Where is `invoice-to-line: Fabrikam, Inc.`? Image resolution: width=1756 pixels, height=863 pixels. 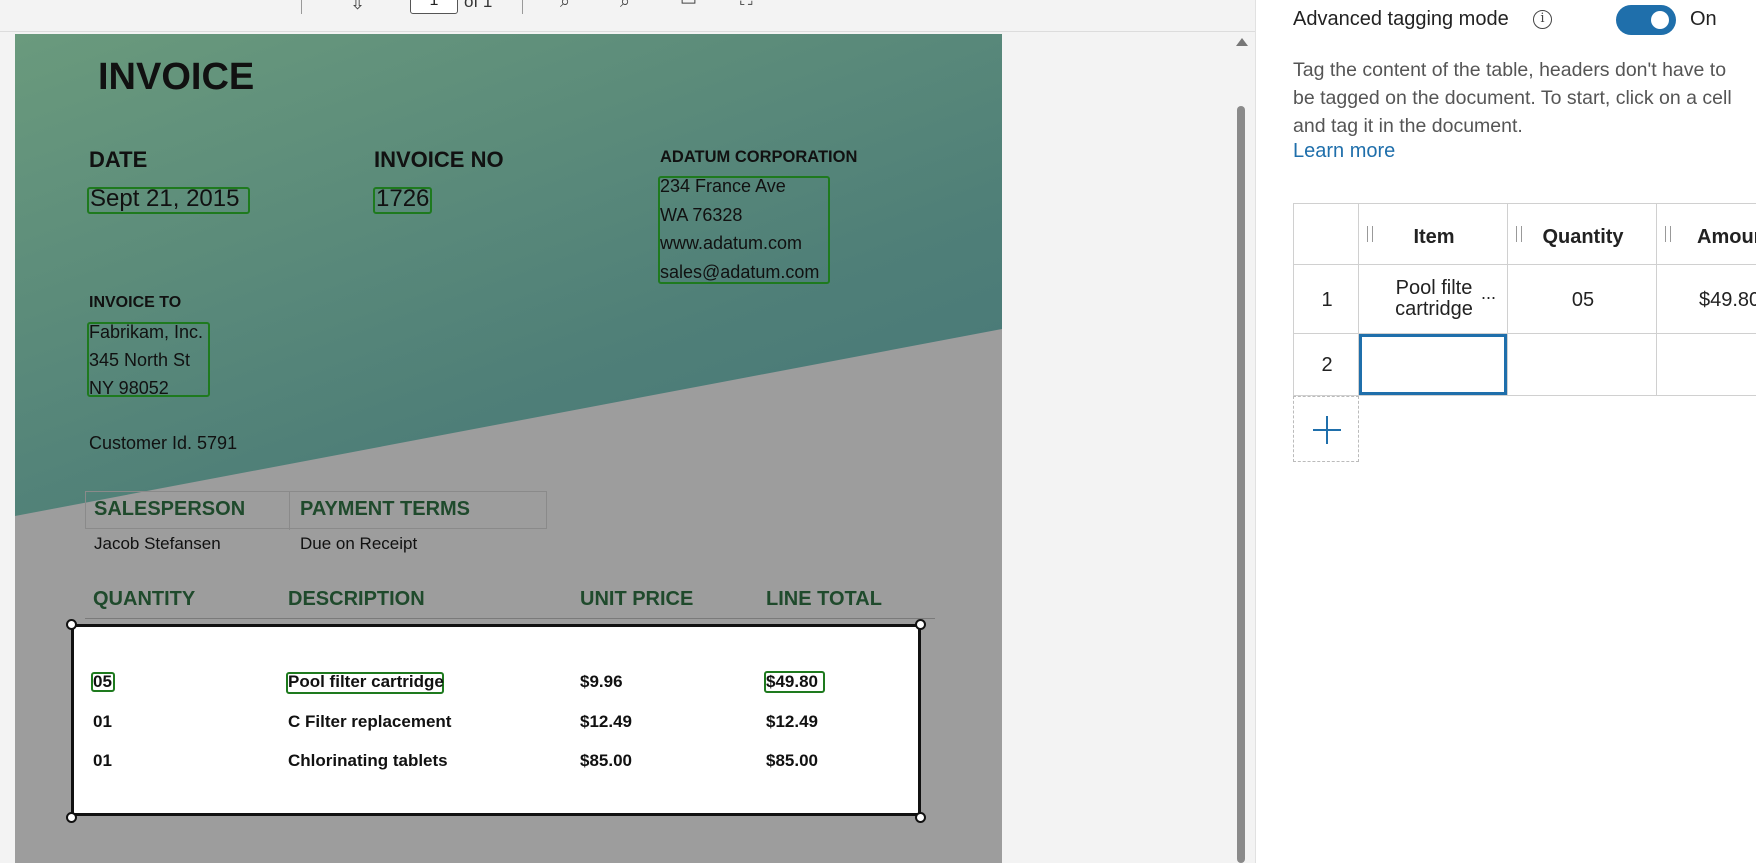 invoice-to-line: Fabrikam, Inc. is located at coordinates (146, 332).